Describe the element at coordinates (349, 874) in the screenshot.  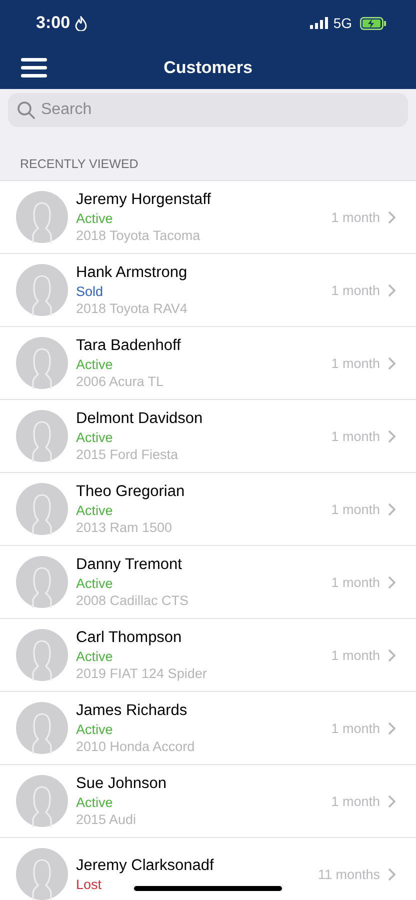
I see `last-viewed-time: 11 months` at that location.